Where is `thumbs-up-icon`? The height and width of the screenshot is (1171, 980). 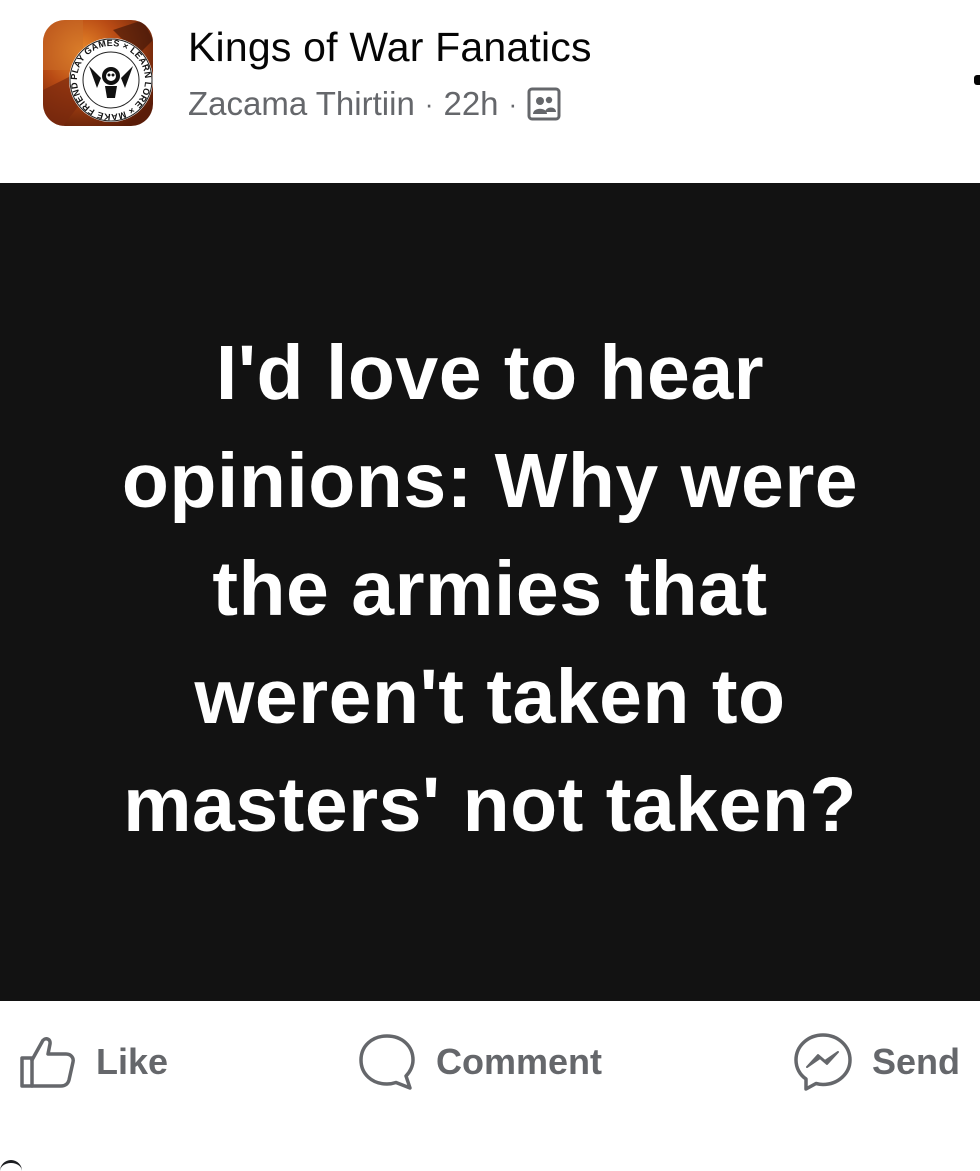 thumbs-up-icon is located at coordinates (48, 1062).